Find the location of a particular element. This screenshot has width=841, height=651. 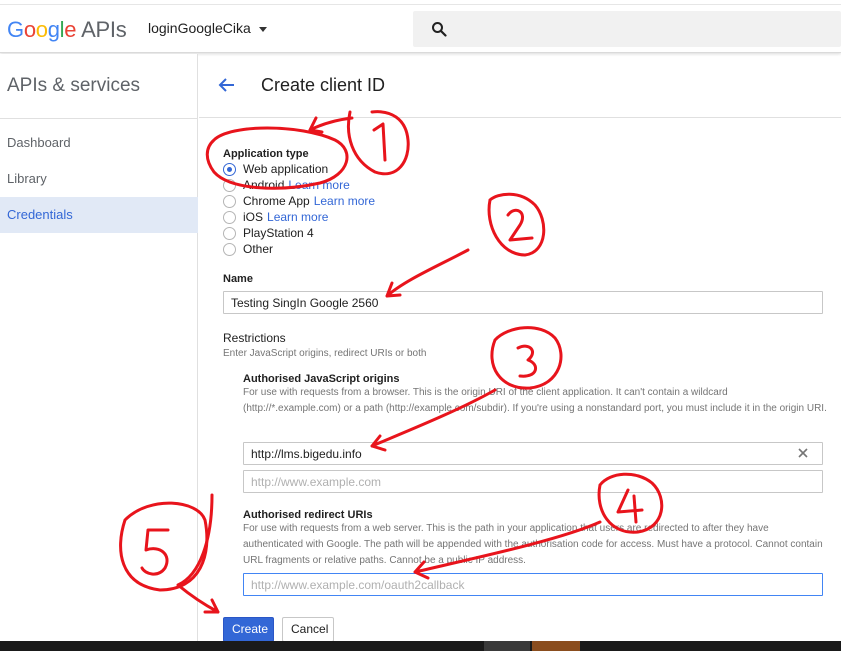

top-bar: Google APIs loginGoogleCika is located at coordinates (420, 26).